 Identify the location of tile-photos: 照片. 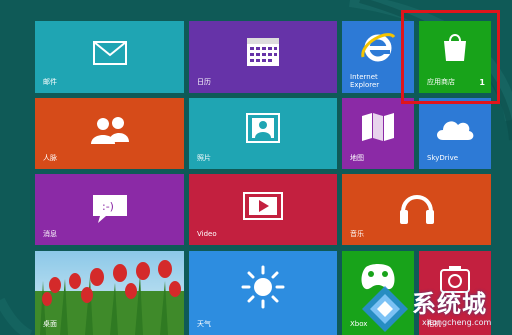
(263, 133).